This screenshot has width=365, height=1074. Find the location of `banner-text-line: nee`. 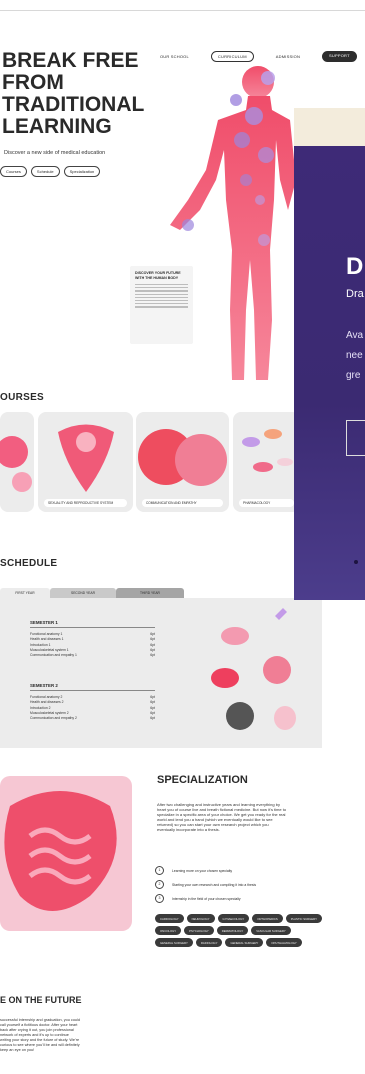

banner-text-line: nee is located at coordinates (354, 355).